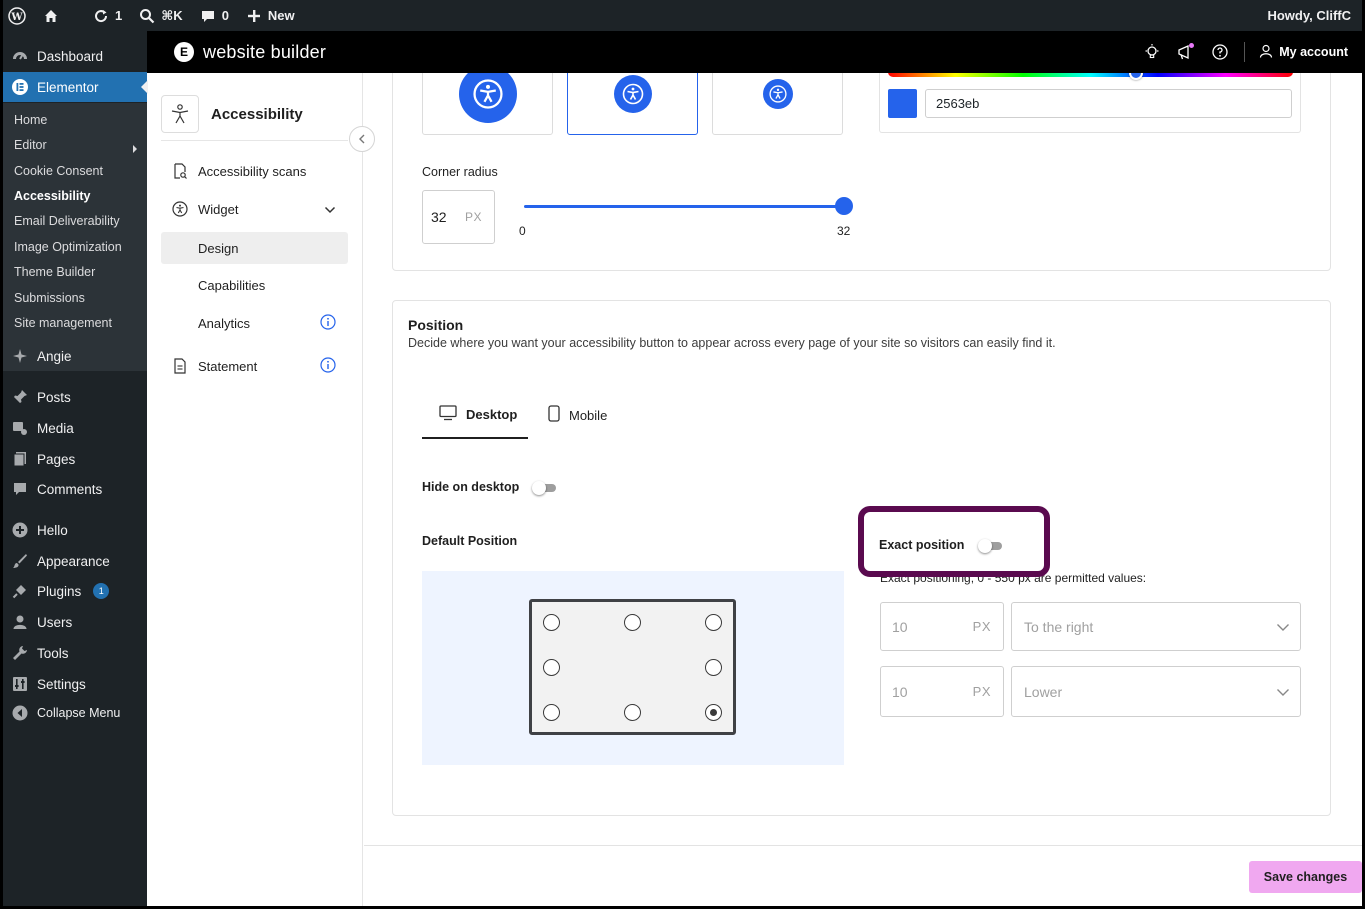 This screenshot has width=1365, height=909. Describe the element at coordinates (184, 52) in the screenshot. I see `elementor-logo: E` at that location.